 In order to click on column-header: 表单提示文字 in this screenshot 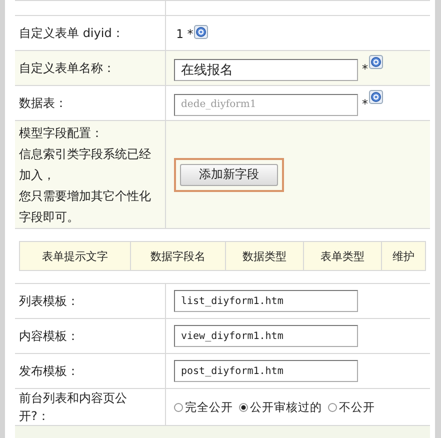, I will do `click(75, 256)`.